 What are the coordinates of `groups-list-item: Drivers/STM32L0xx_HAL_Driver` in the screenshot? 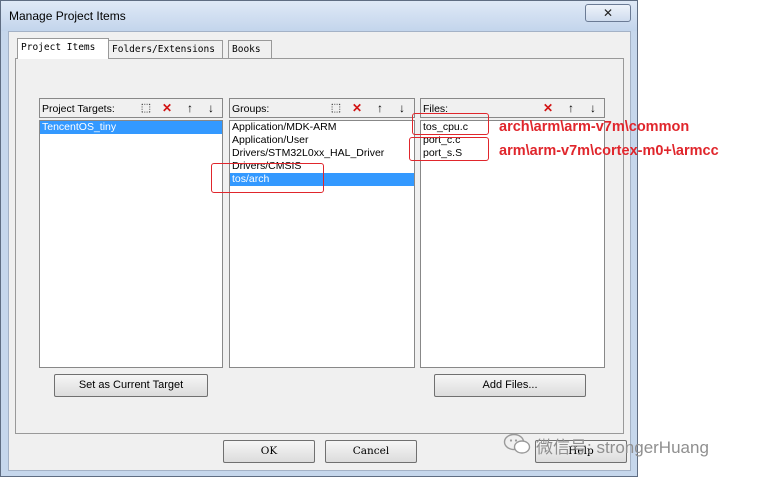 It's located at (322, 153).